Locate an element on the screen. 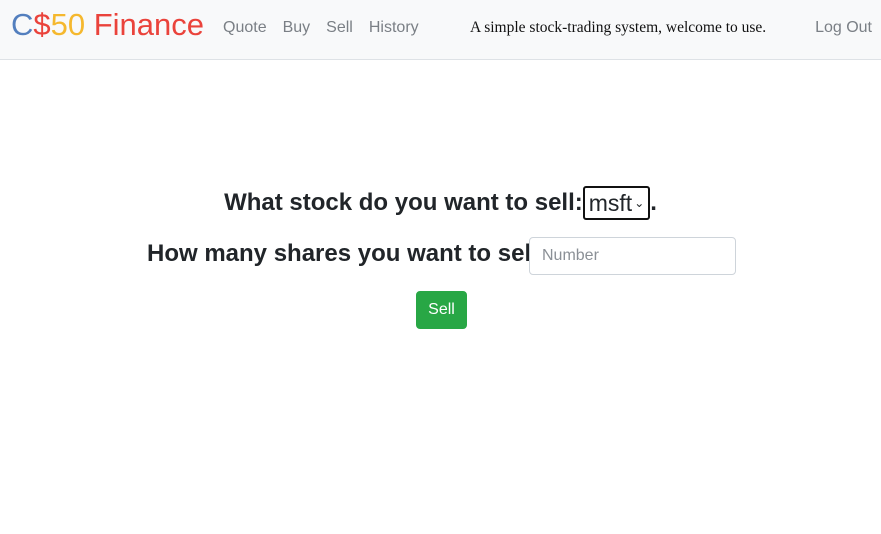  nav-link-history: History is located at coordinates (394, 28).